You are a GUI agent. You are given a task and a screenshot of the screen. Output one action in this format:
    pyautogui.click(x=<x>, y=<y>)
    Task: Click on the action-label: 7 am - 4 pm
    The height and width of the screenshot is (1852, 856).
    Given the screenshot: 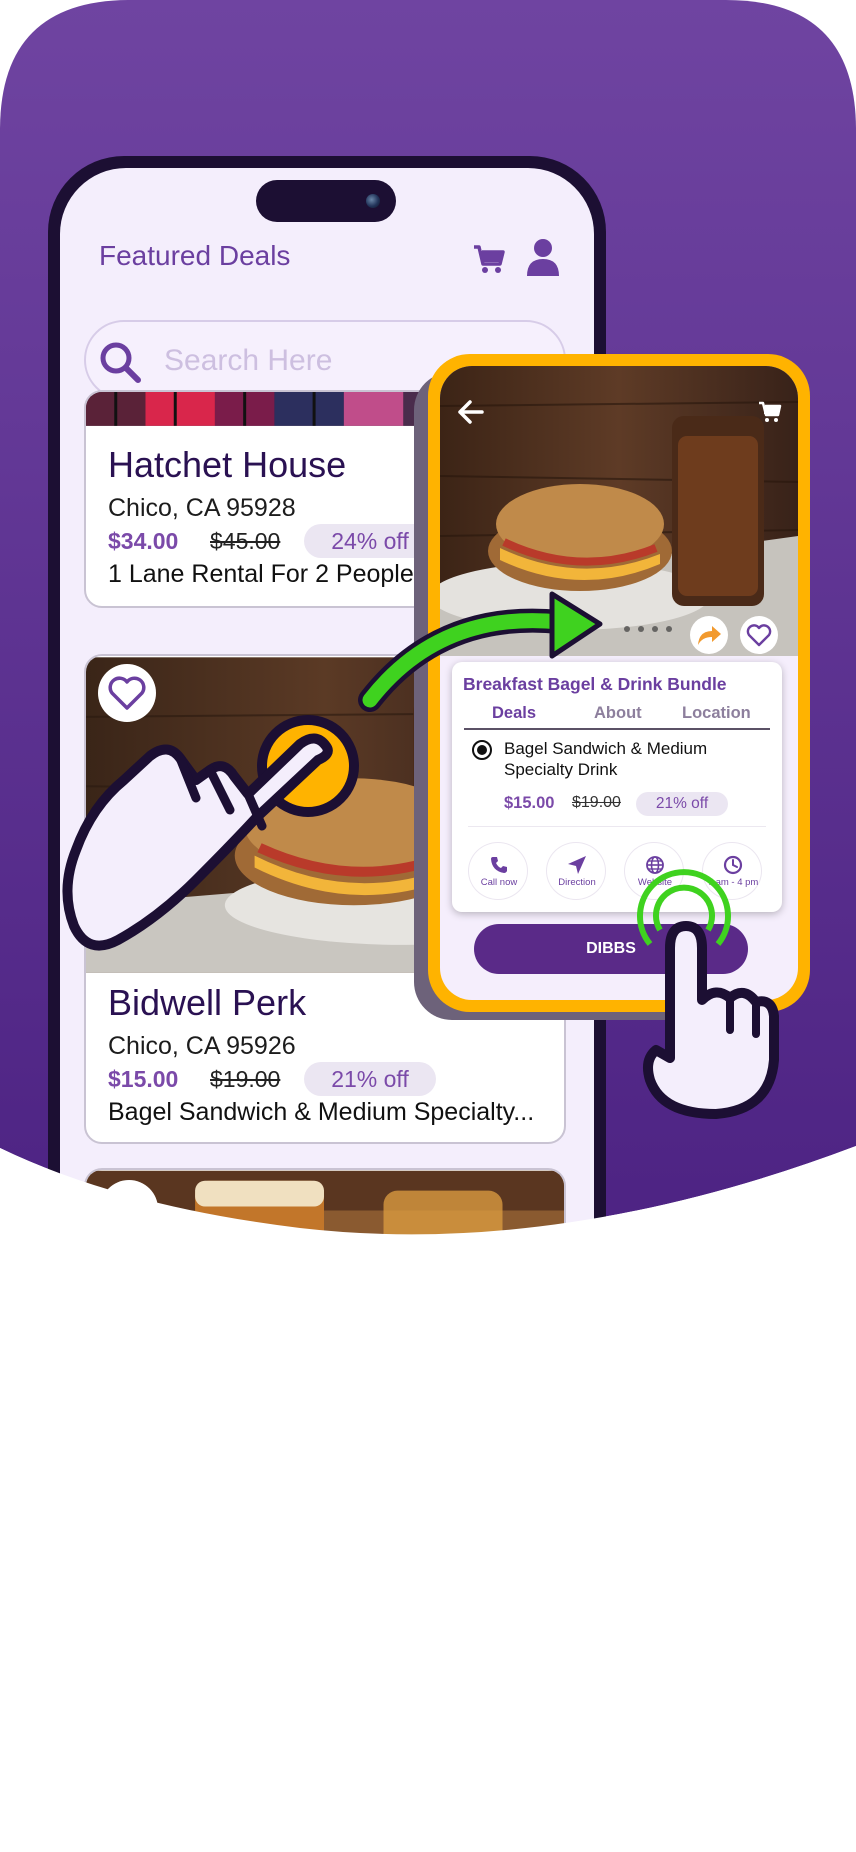 What is the action you would take?
    pyautogui.click(x=733, y=882)
    